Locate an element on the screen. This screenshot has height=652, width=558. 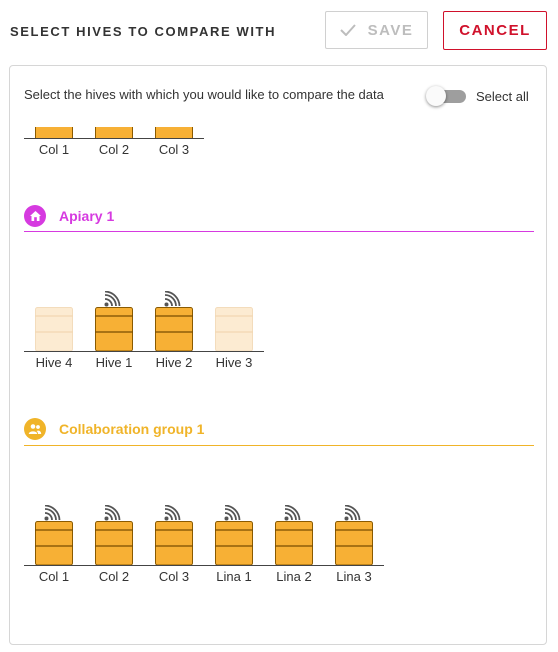
hive-row-baseline is located at coordinates (204, 565).